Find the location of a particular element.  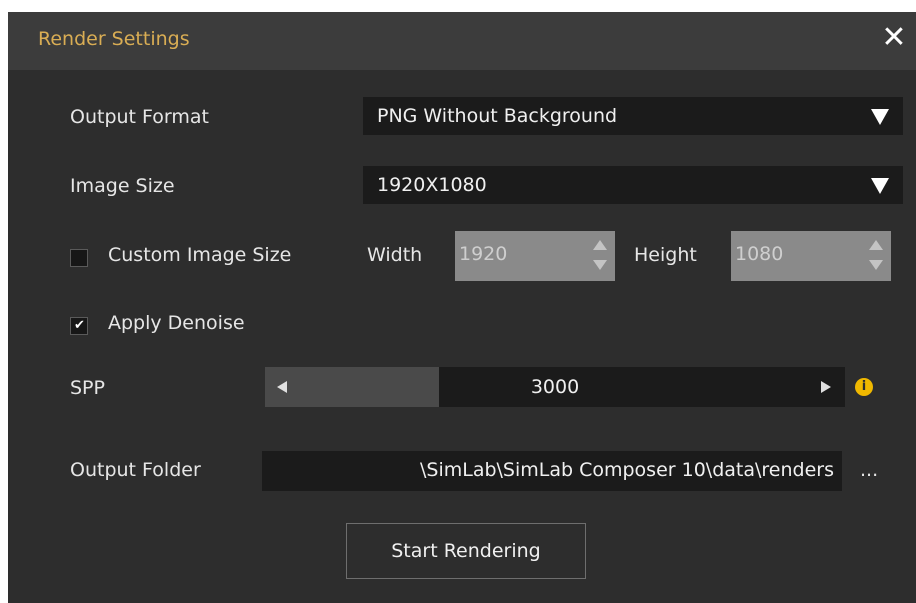

spp-slider: 3000 is located at coordinates (555, 387).